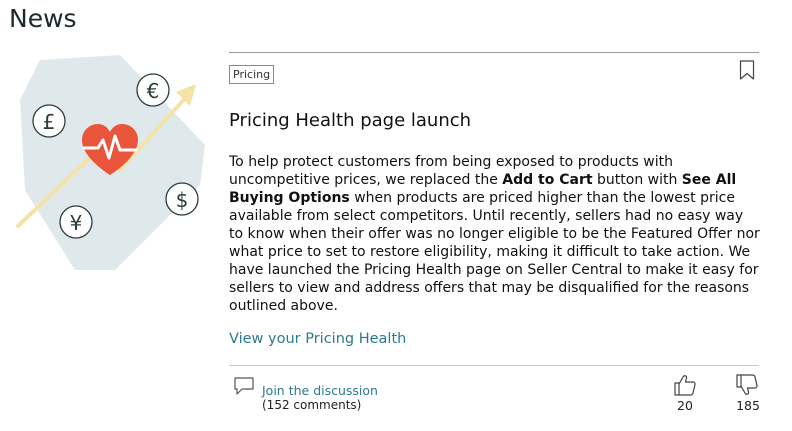 The image size is (792, 431). Describe the element at coordinates (110, 162) in the screenshot. I see `pricing-health-illustration: € £ $ ¥` at that location.